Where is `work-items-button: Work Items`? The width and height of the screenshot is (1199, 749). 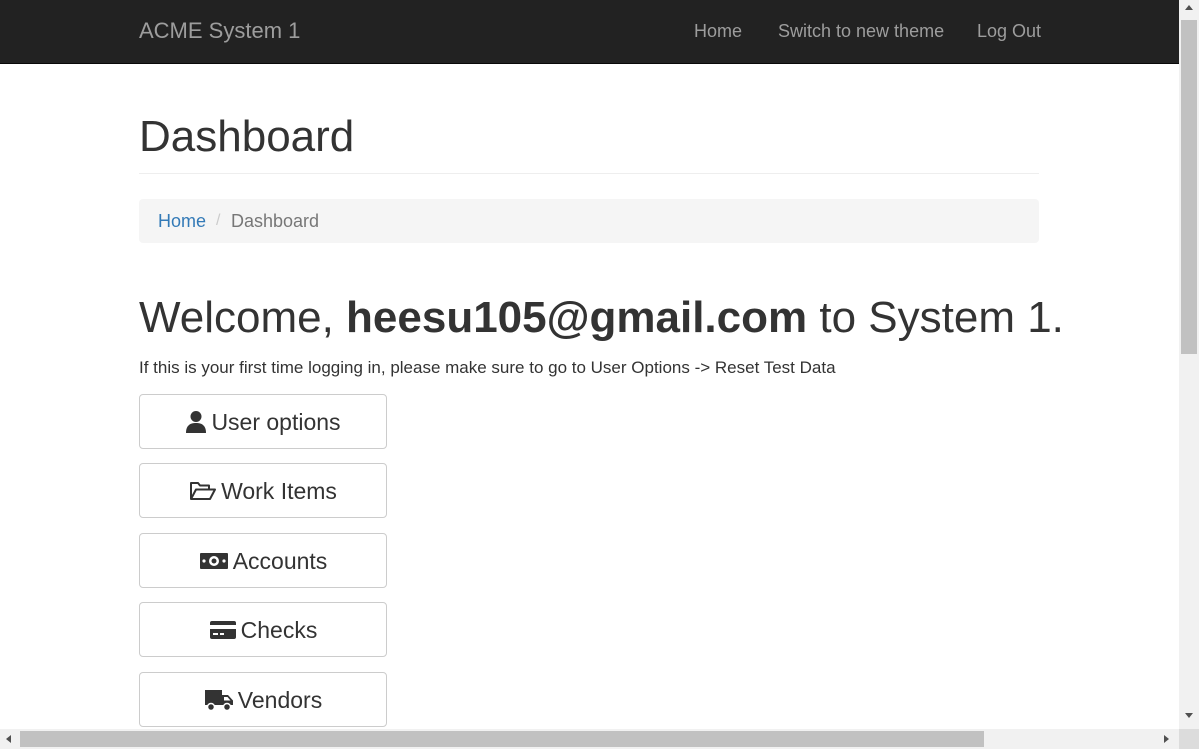 work-items-button: Work Items is located at coordinates (263, 490).